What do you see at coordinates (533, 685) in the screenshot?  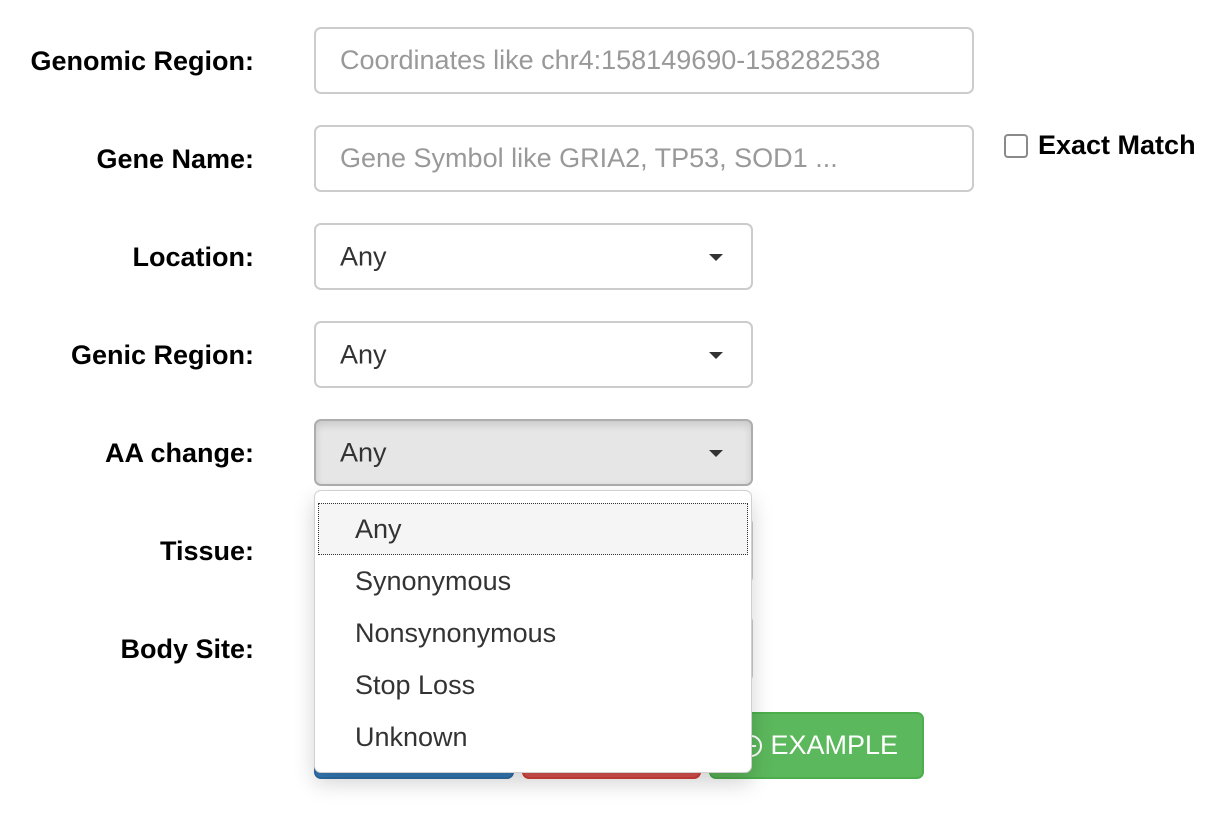 I see `menu-item-stop-loss: Stop Loss` at bounding box center [533, 685].